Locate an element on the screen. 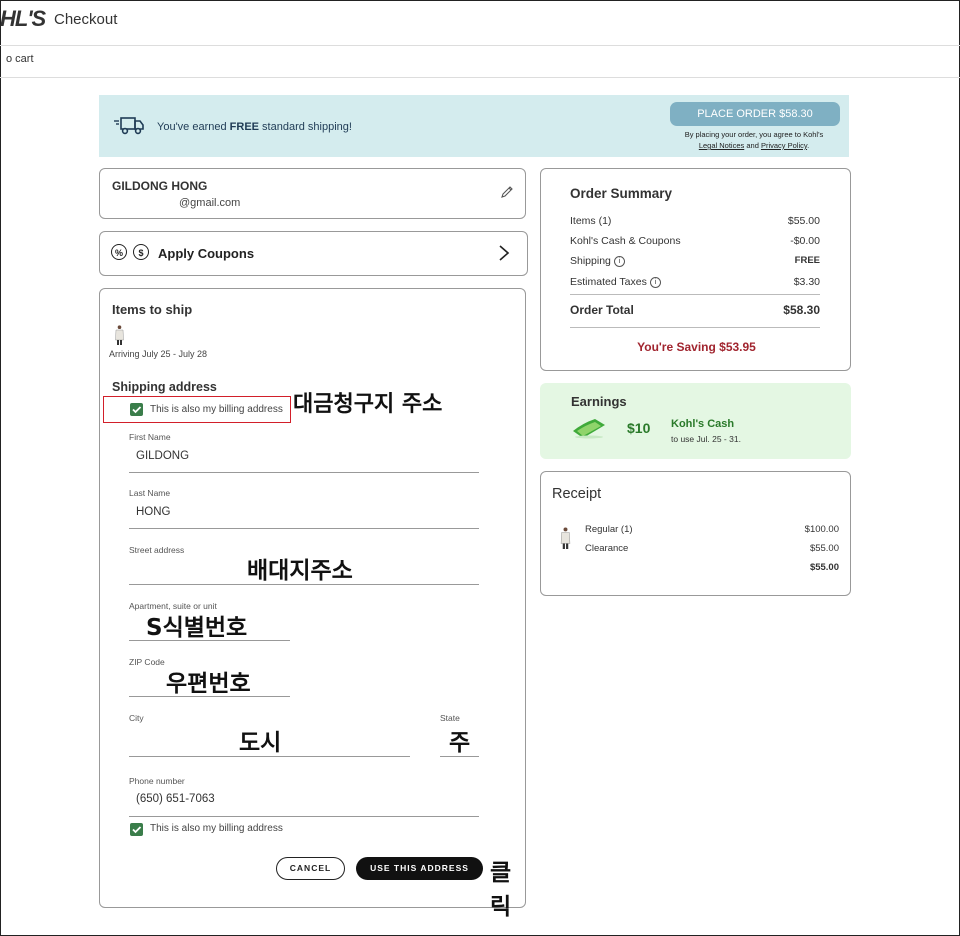 The height and width of the screenshot is (936, 960). privacy-policy-link: Privacy Policy is located at coordinates (784, 145).